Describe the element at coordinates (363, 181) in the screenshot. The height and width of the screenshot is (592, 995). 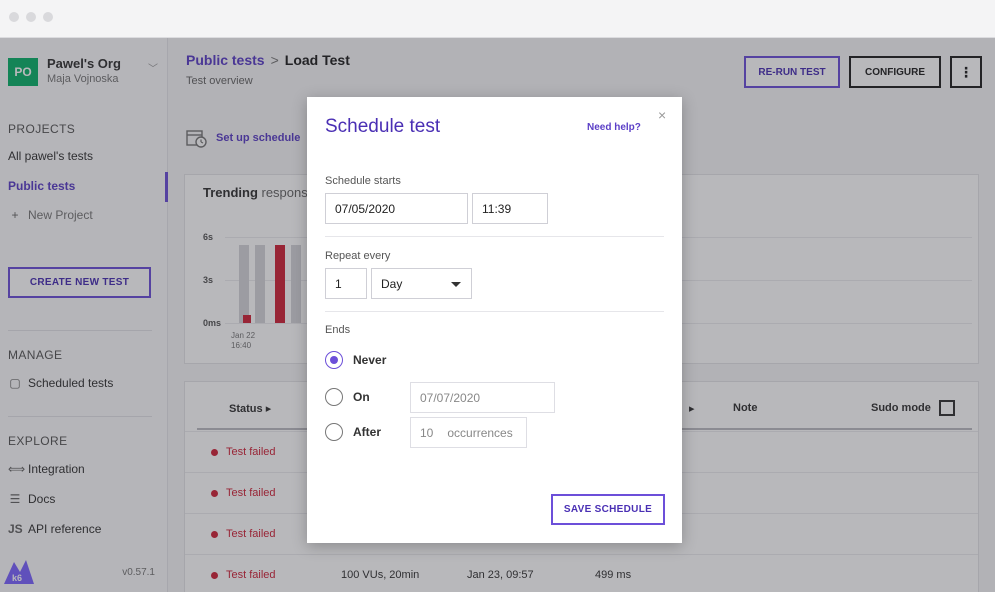
I see `schedule-starts-label: Schedule starts` at that location.